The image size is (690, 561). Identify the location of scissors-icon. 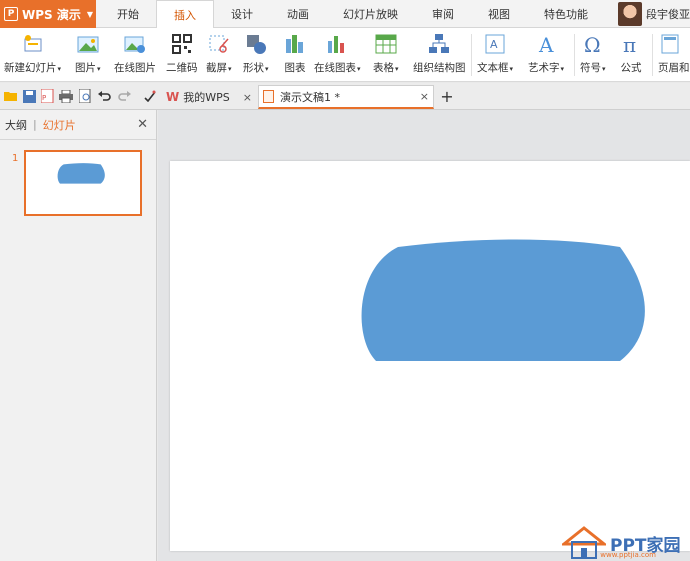
(219, 44).